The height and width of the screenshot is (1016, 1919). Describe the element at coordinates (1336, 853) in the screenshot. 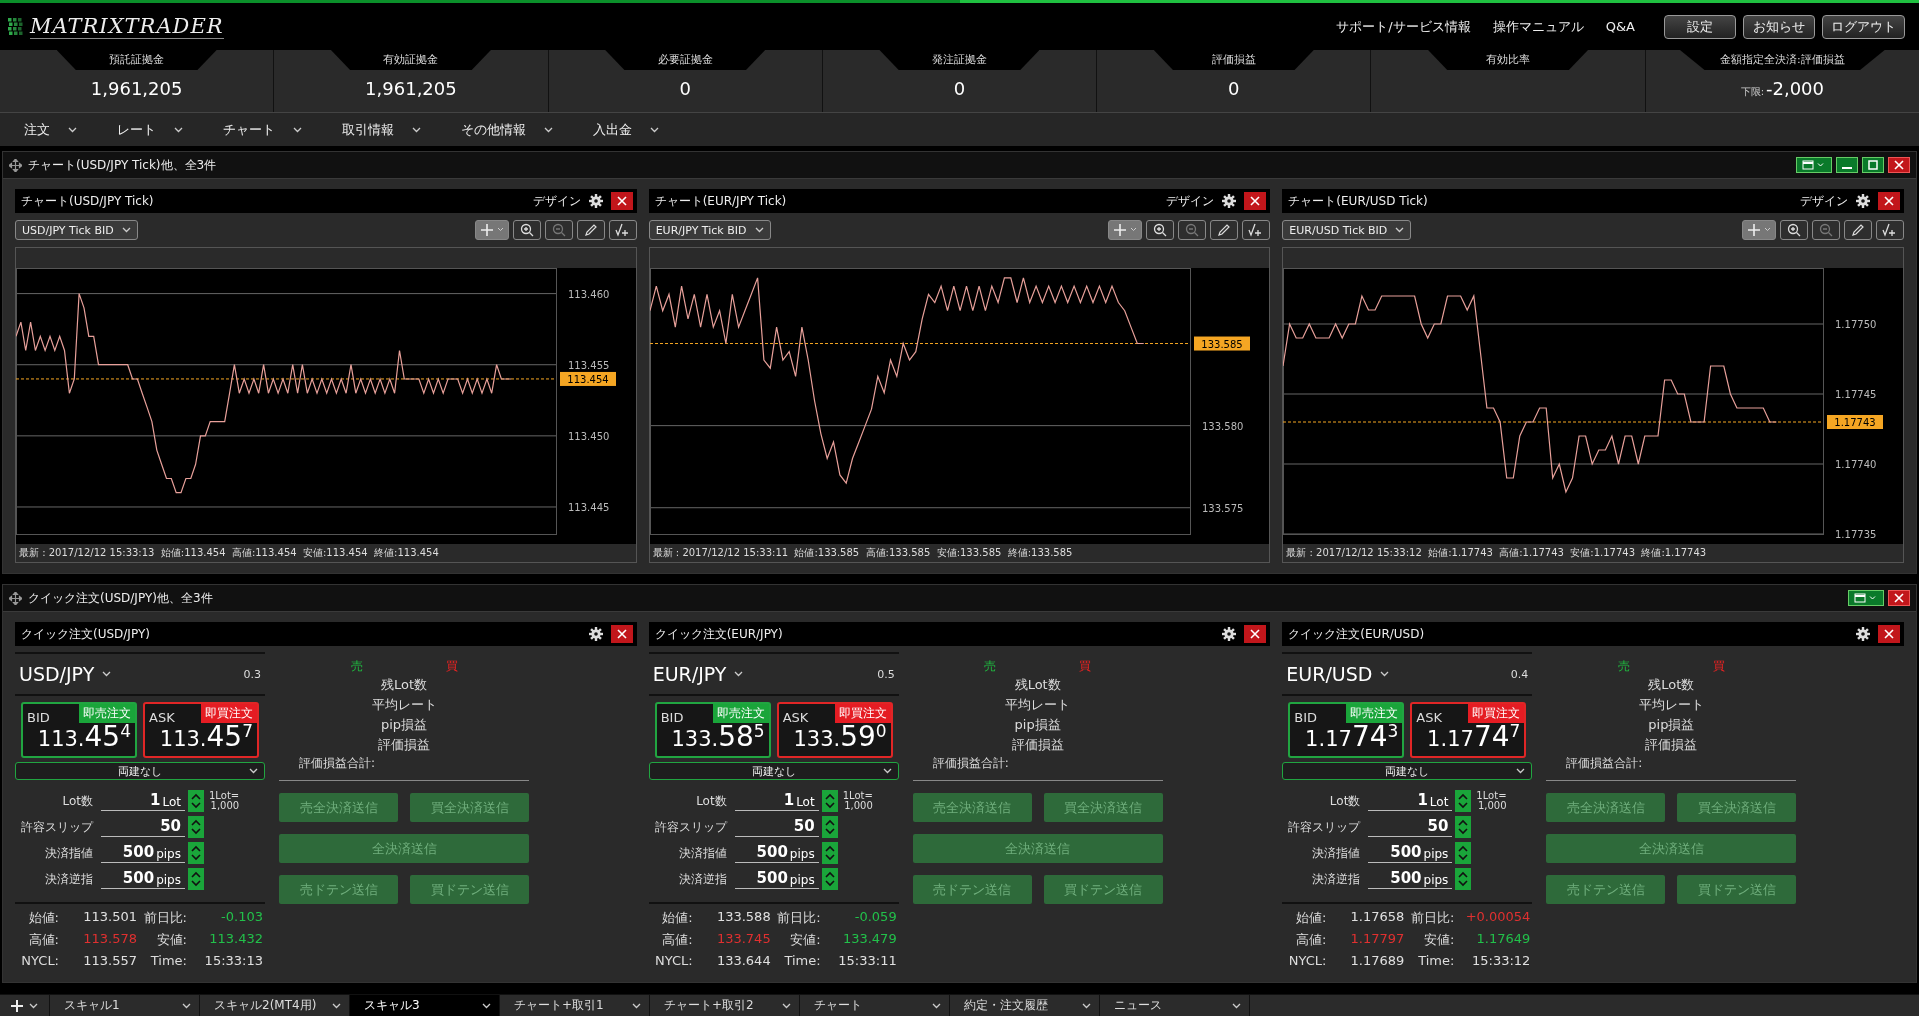

I see `field-label: 決済指値` at that location.